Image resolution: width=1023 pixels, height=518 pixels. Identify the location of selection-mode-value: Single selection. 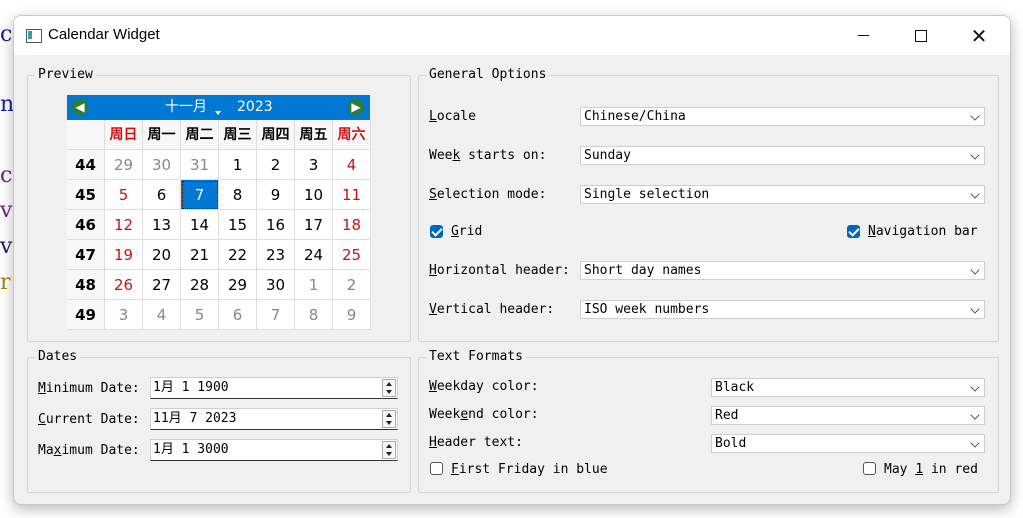
(647, 194).